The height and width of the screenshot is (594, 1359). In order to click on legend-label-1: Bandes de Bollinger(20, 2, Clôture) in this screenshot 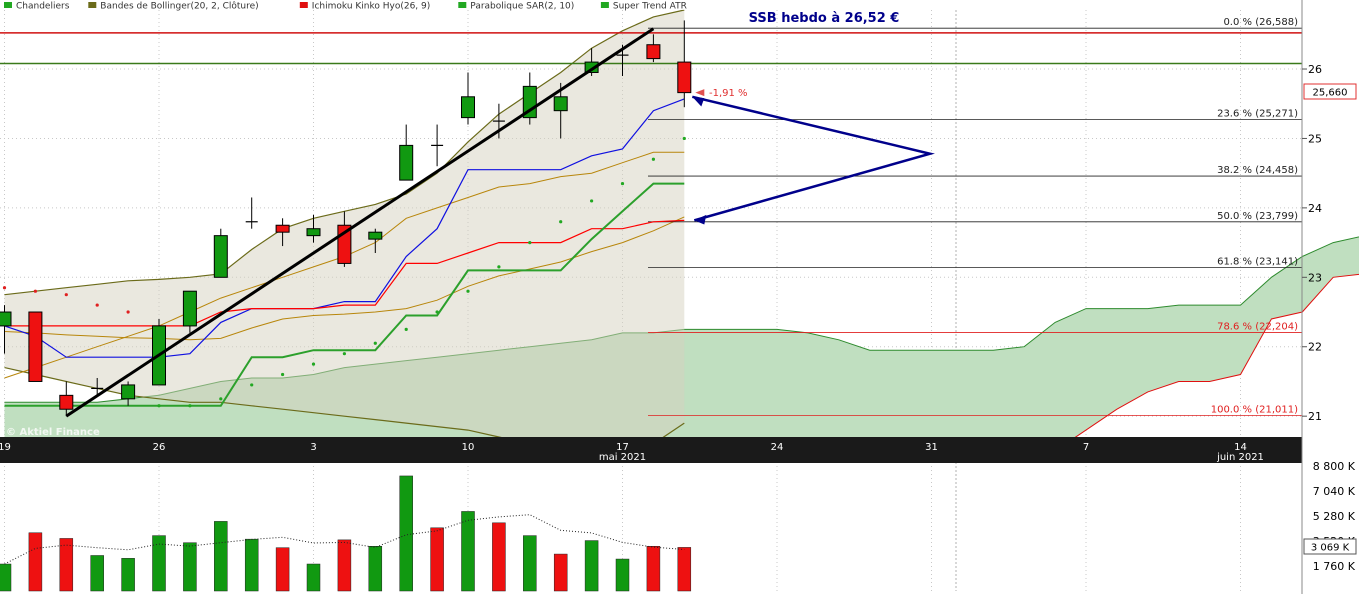, I will do `click(179, 6)`.